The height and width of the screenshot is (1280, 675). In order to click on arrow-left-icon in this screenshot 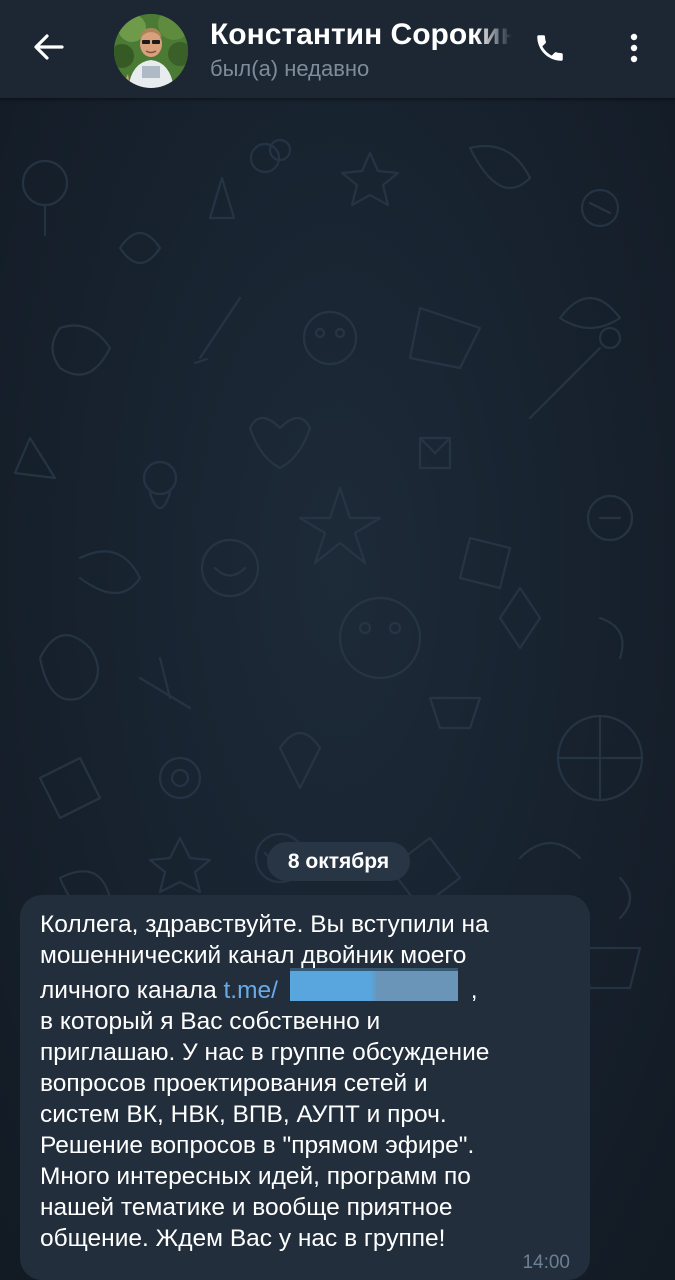, I will do `click(49, 49)`.